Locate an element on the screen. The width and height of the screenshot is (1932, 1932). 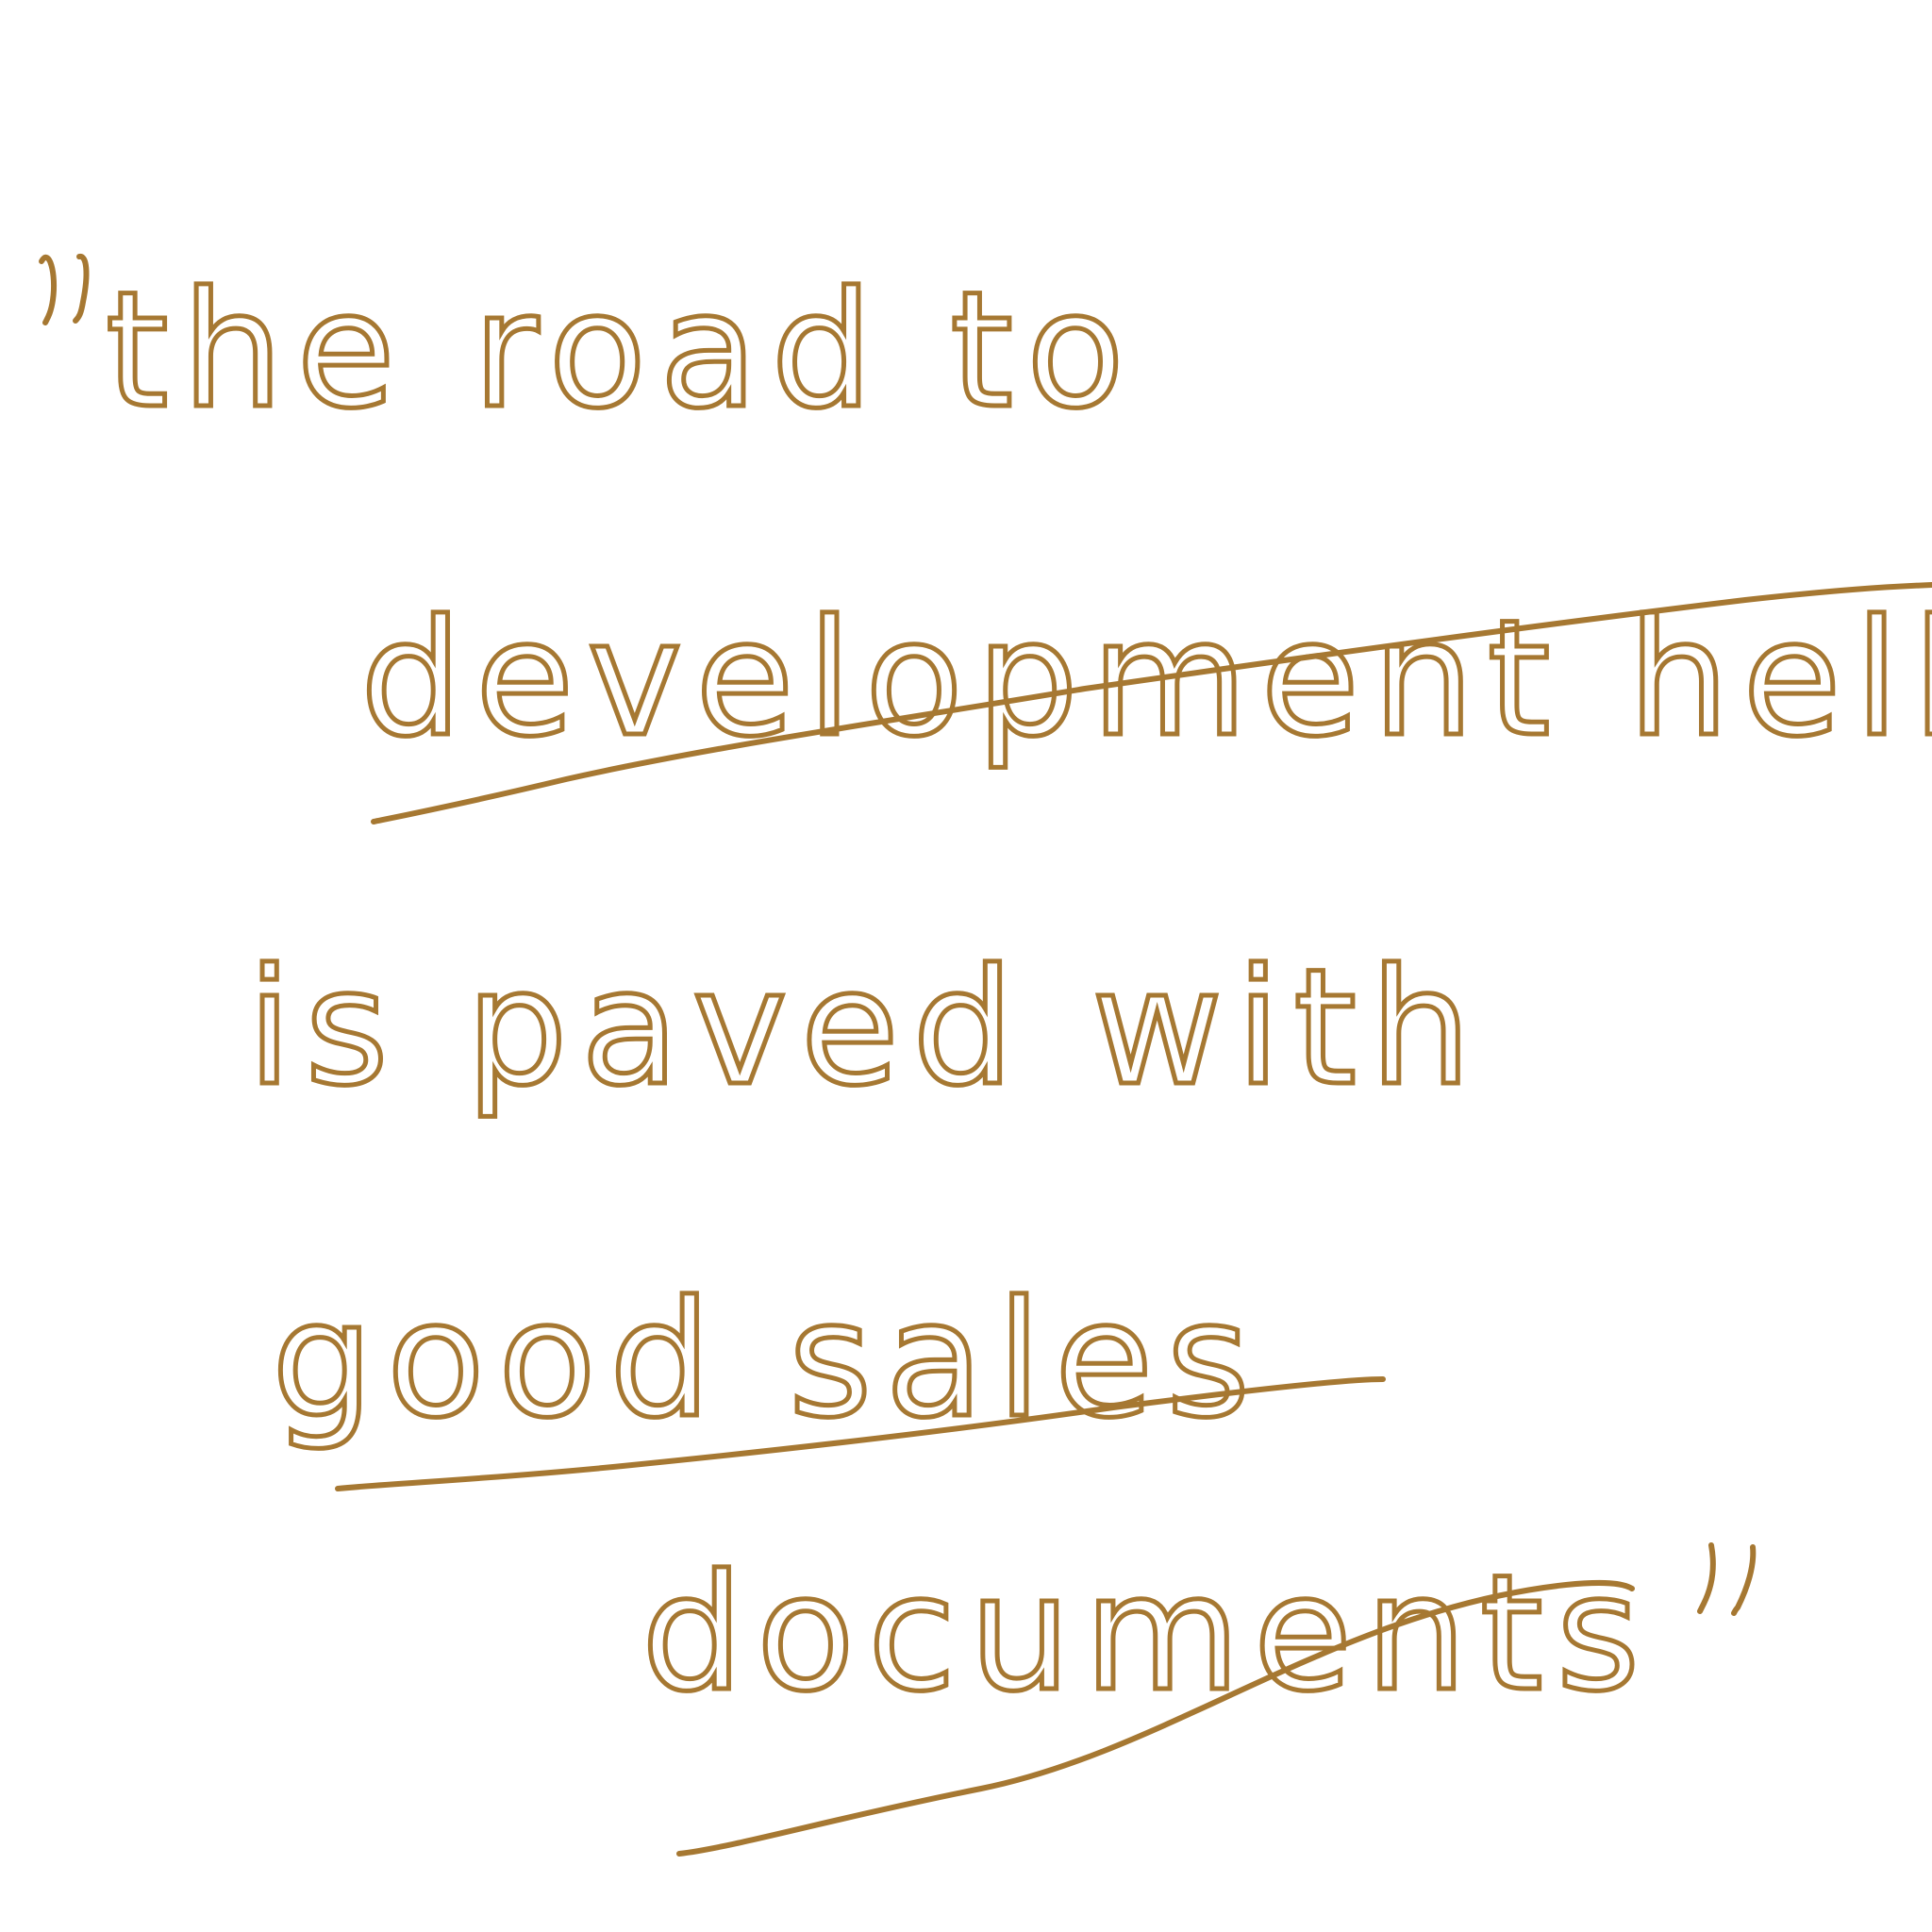
quote-line-5: documents is located at coordinates (1147, 1634).